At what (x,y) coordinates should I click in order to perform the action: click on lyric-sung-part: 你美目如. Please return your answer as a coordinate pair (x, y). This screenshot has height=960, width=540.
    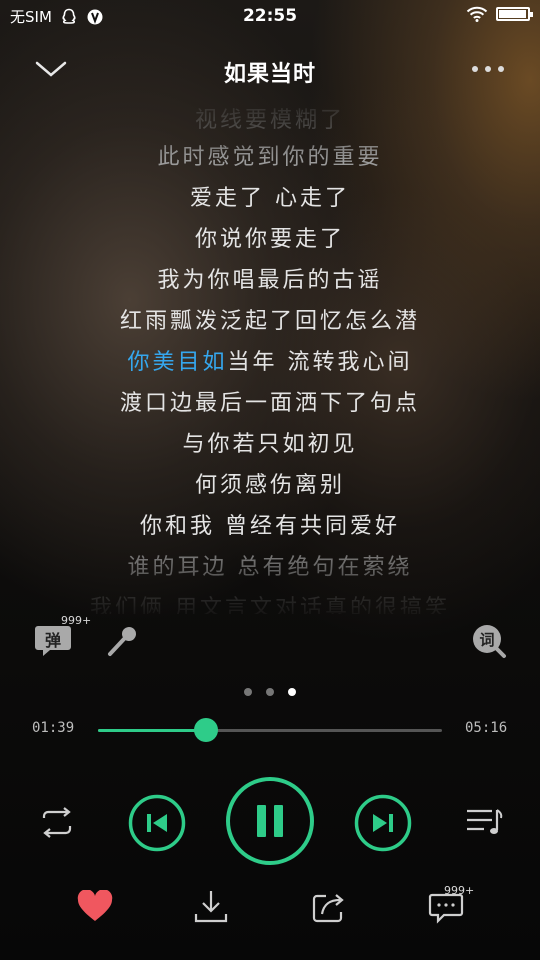
    Looking at the image, I should click on (177, 362).